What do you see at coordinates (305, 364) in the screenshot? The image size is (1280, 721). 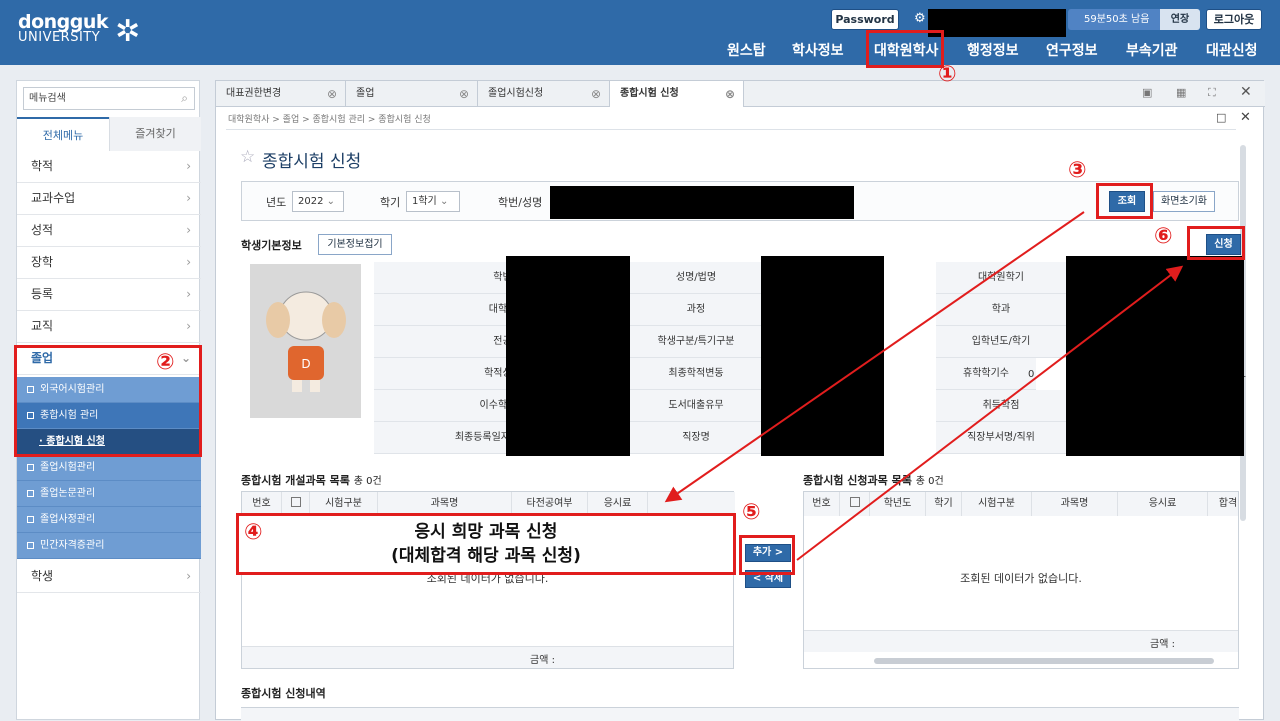 I see `svg-text: D` at bounding box center [305, 364].